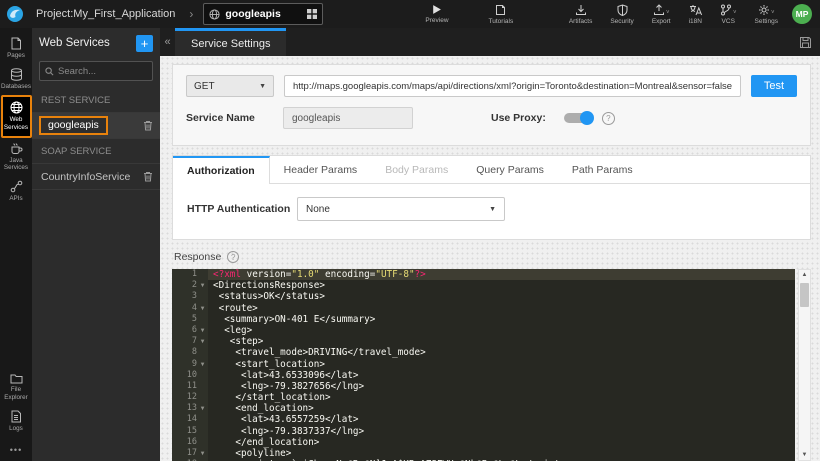 The image size is (820, 461). What do you see at coordinates (348, 118) in the screenshot?
I see `service-name-input` at bounding box center [348, 118].